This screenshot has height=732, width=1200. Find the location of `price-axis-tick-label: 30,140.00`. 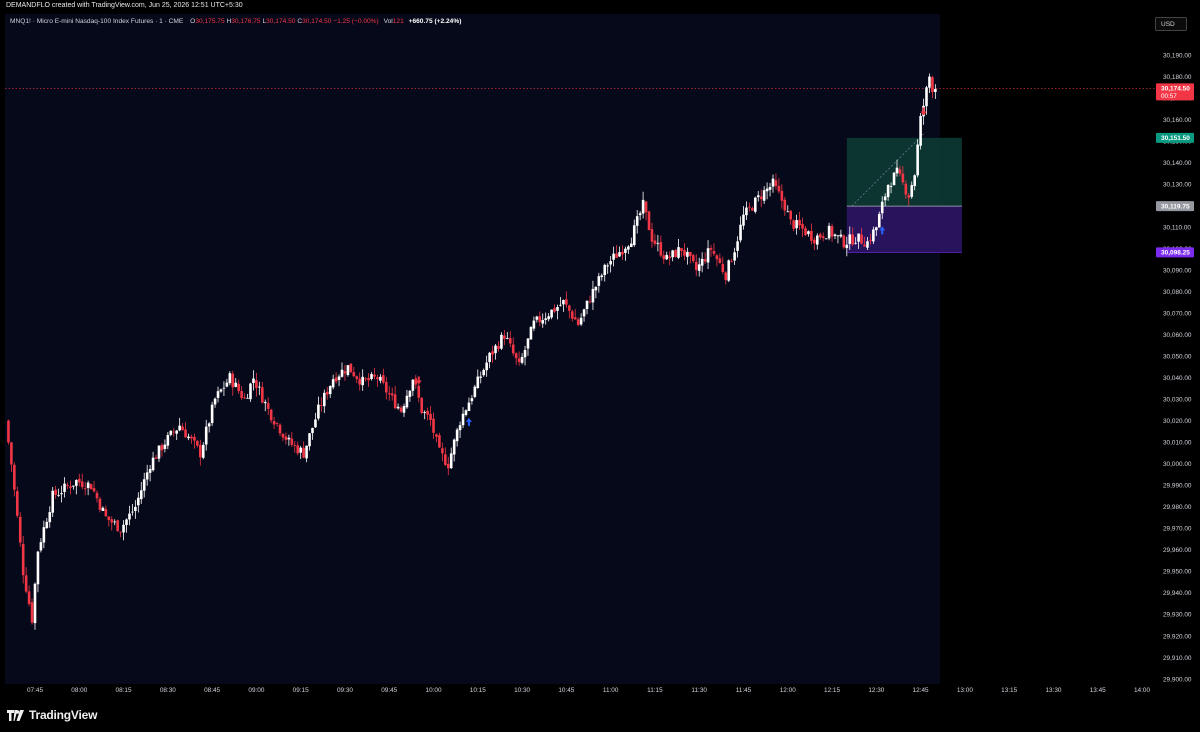

price-axis-tick-label: 30,140.00 is located at coordinates (1177, 163).